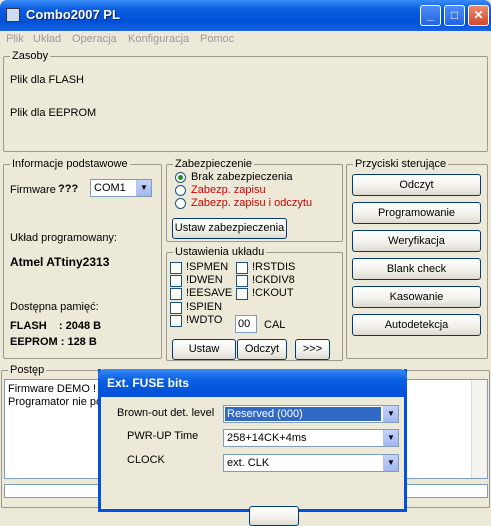 The image size is (491, 526). I want to click on cal-label: CAL, so click(275, 325).